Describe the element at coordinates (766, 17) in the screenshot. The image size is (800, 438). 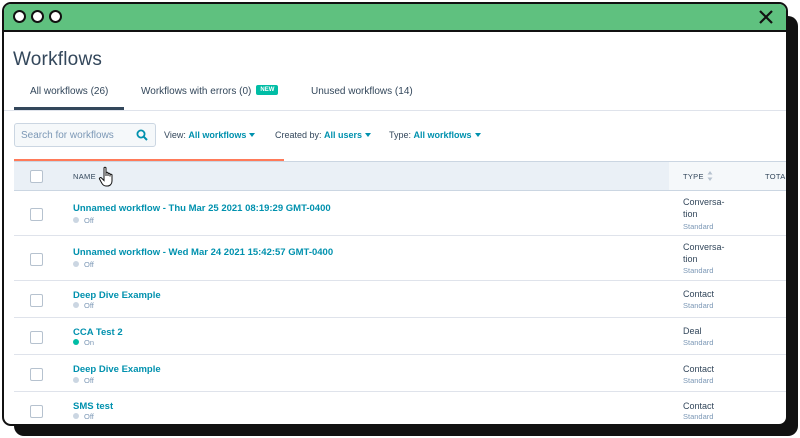
I see `close-icon` at that location.